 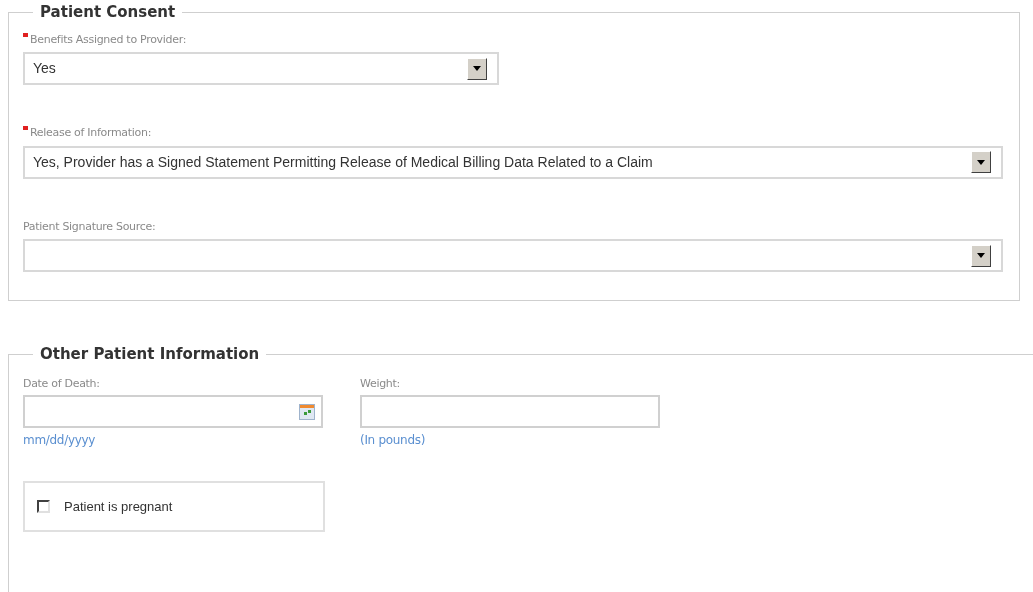 What do you see at coordinates (60, 440) in the screenshot?
I see `field-hint: mm/dd/yyyy` at bounding box center [60, 440].